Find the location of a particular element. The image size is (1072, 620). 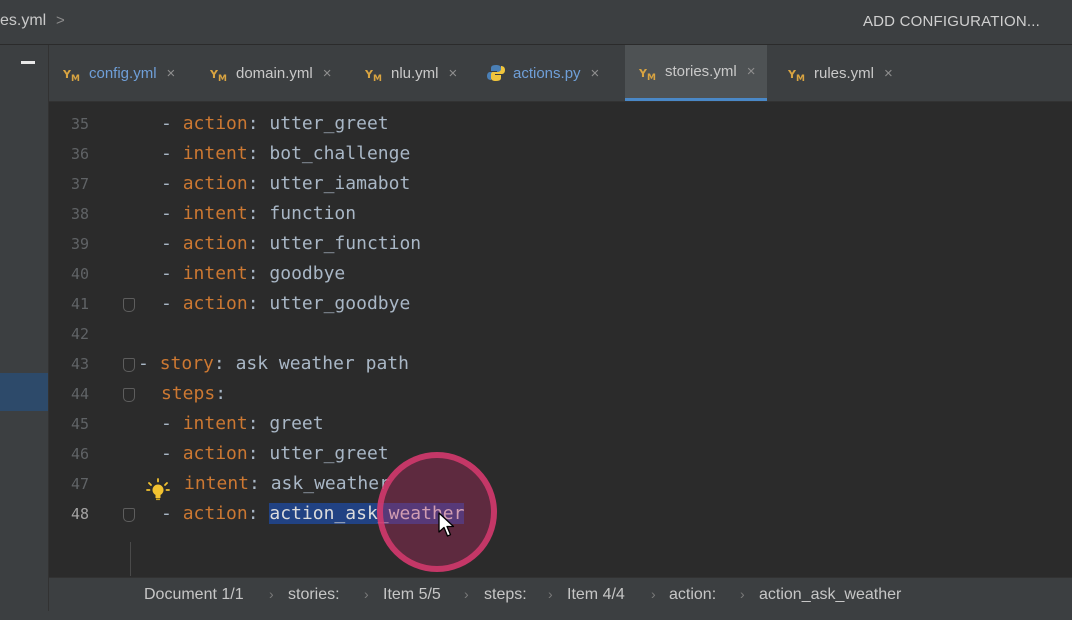

tab-label: nlu.yml is located at coordinates (415, 73).